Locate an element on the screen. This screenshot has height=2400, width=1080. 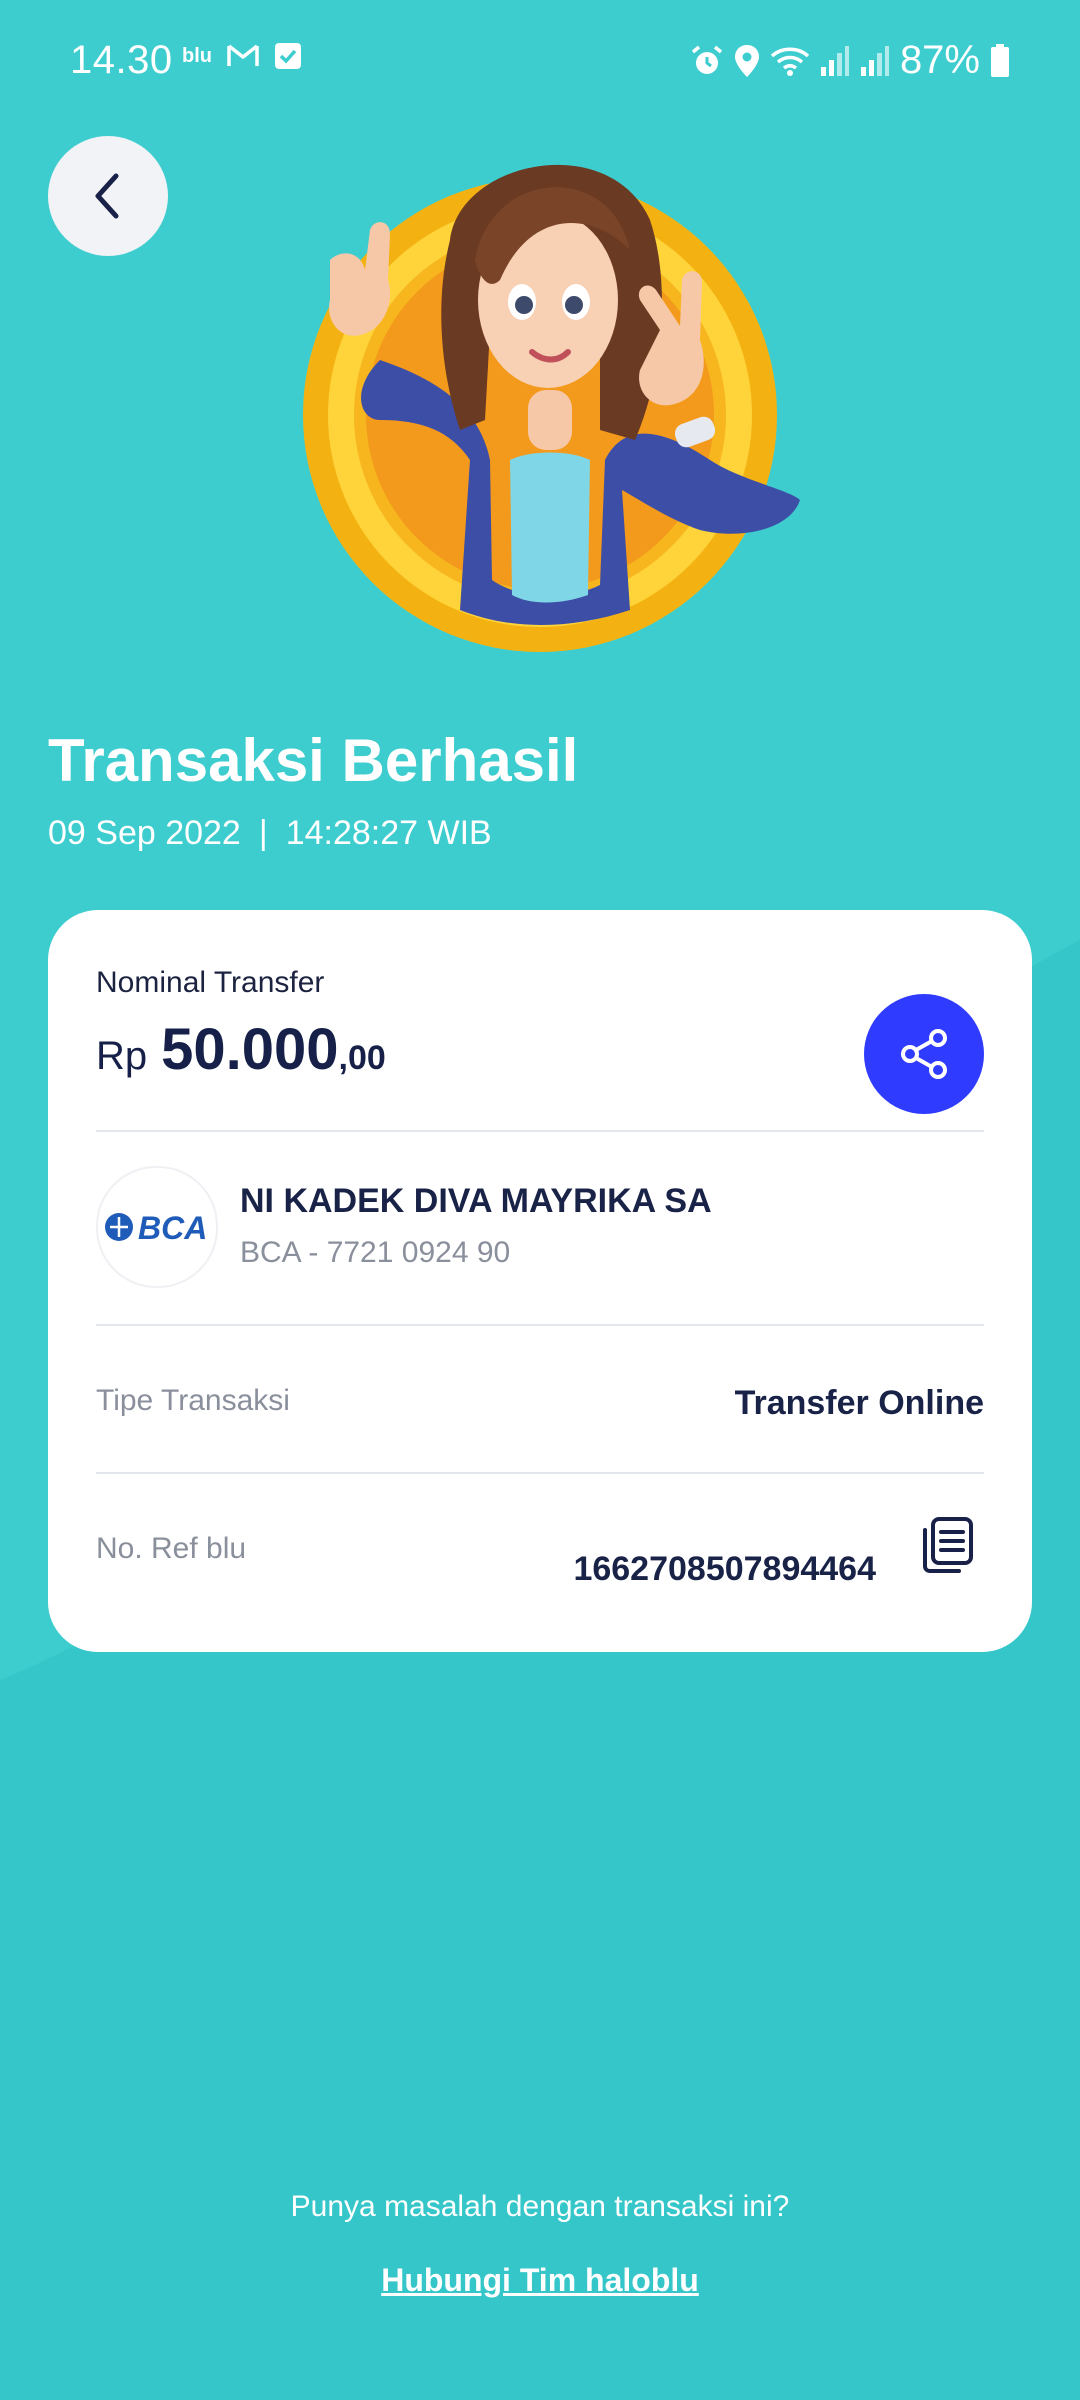
transaction-time: 14:28:27 WIB is located at coordinates (388, 833).